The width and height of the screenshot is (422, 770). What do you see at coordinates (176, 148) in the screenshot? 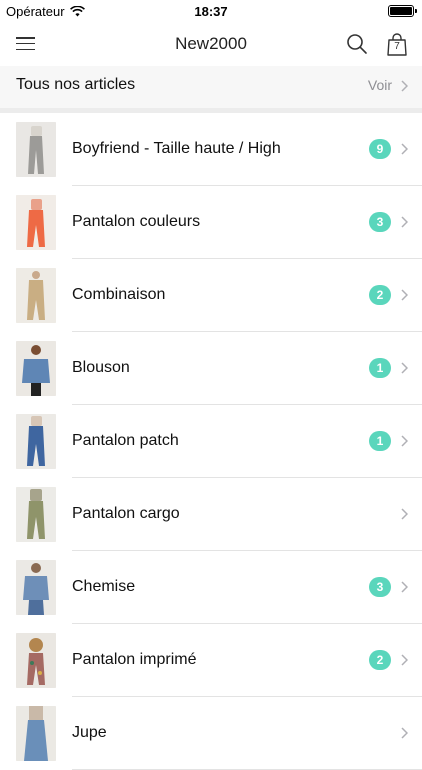
I see `category-label: Boyfriend - Taille haute / High` at bounding box center [176, 148].